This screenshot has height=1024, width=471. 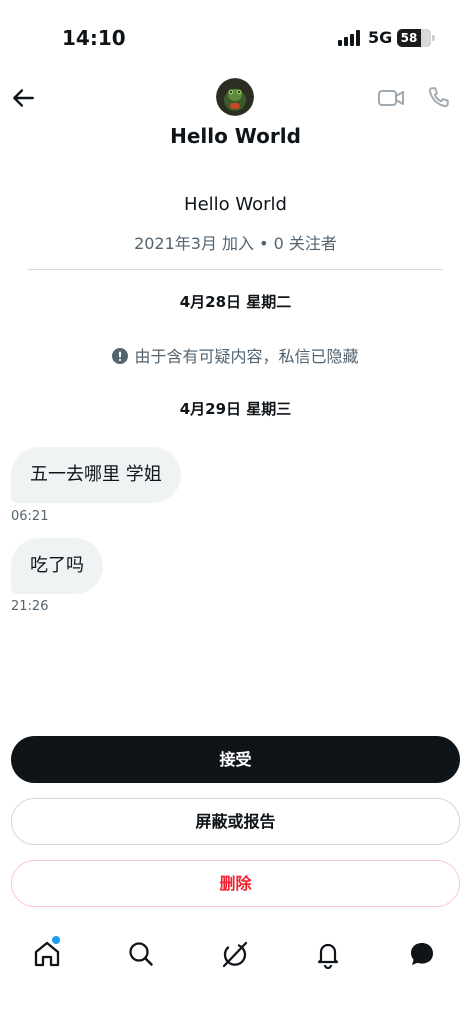 What do you see at coordinates (235, 243) in the screenshot?
I see `profile-meta: 2021年3月 加入 • 0 关注者` at bounding box center [235, 243].